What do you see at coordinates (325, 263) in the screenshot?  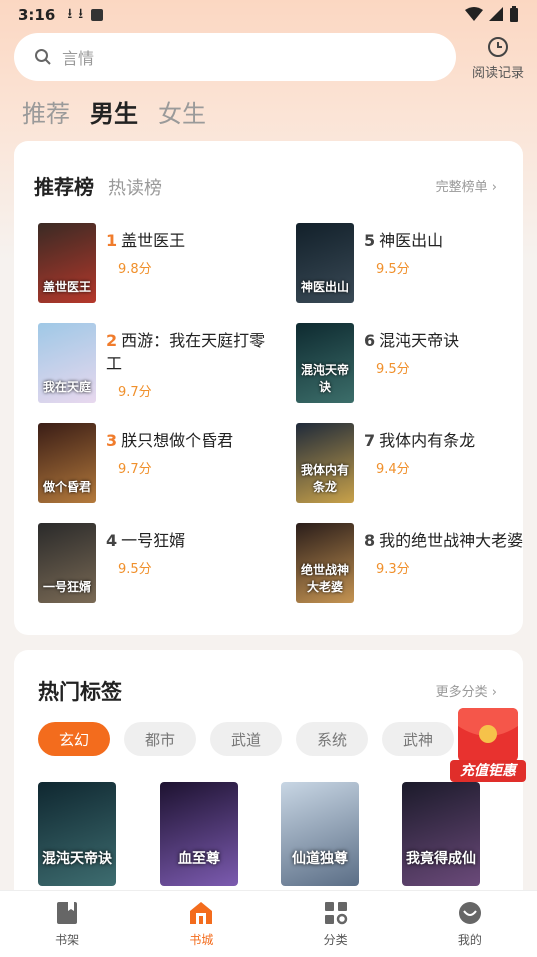 I see `book-cover: 神医出山` at bounding box center [325, 263].